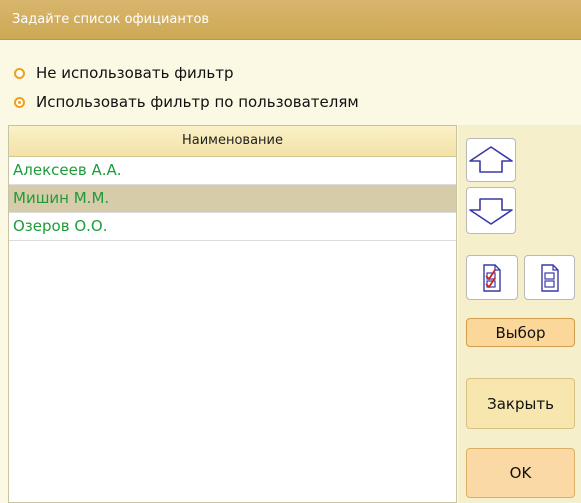 The image size is (581, 503). What do you see at coordinates (232, 171) in the screenshot?
I see `list-item: Алексеев А.А.` at bounding box center [232, 171].